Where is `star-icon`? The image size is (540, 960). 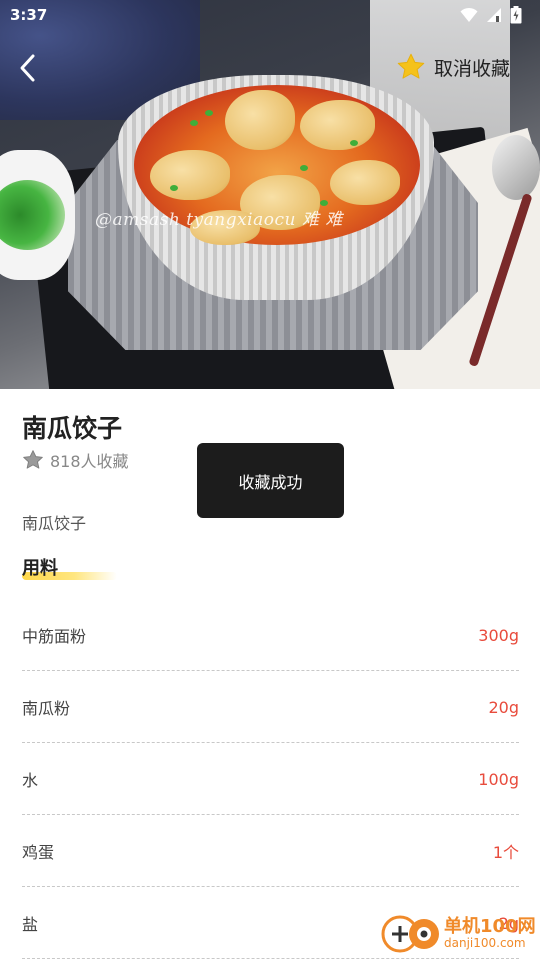 star-icon is located at coordinates (411, 66).